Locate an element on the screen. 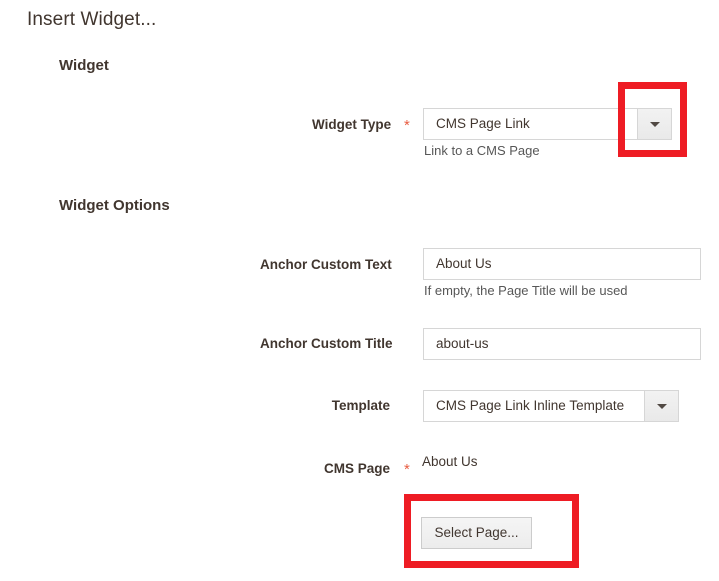  widget-type-note: Link to a CMS Page is located at coordinates (482, 150).